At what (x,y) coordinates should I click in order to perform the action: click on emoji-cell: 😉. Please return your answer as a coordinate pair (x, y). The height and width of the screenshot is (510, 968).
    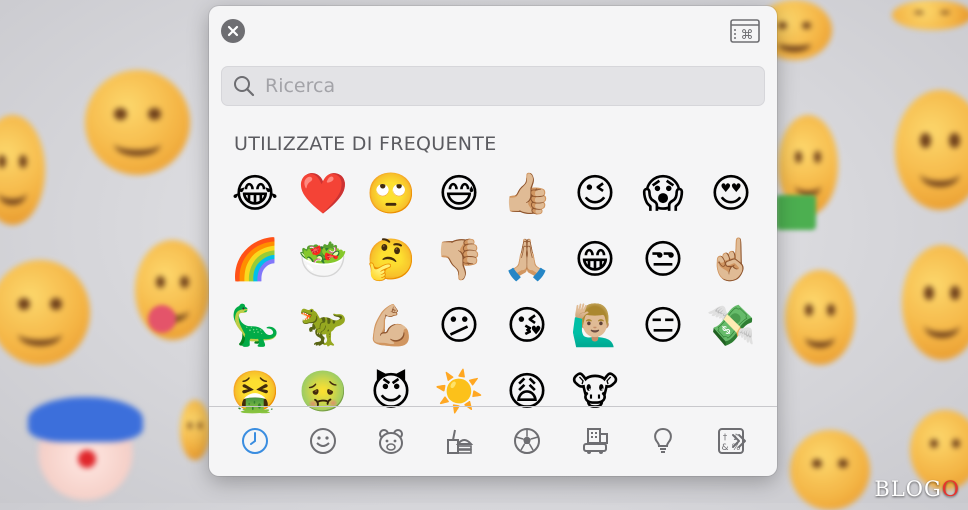
    Looking at the image, I should click on (595, 194).